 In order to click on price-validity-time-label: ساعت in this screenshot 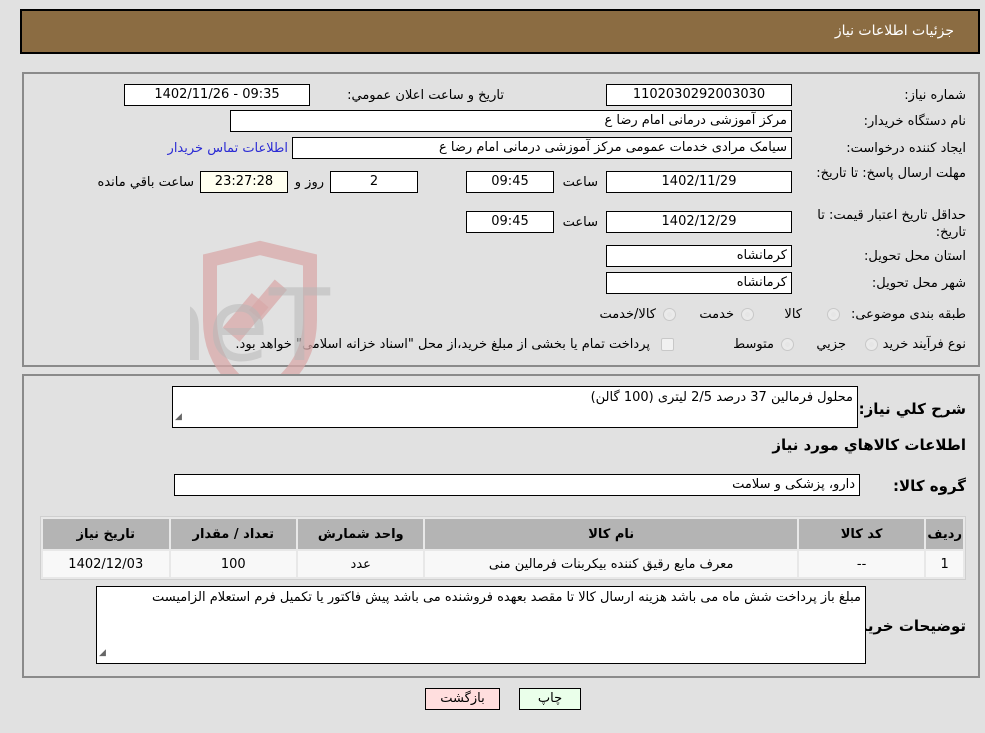, I will do `click(580, 222)`.